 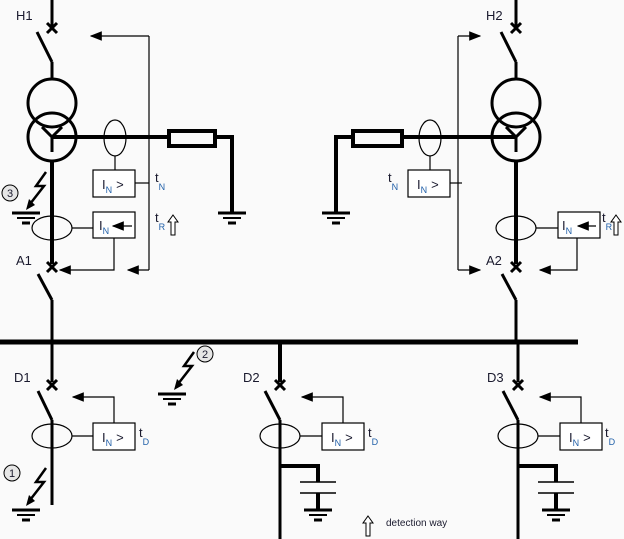 What do you see at coordinates (494, 260) in the screenshot?
I see `breaker-a2-label: A2` at bounding box center [494, 260].